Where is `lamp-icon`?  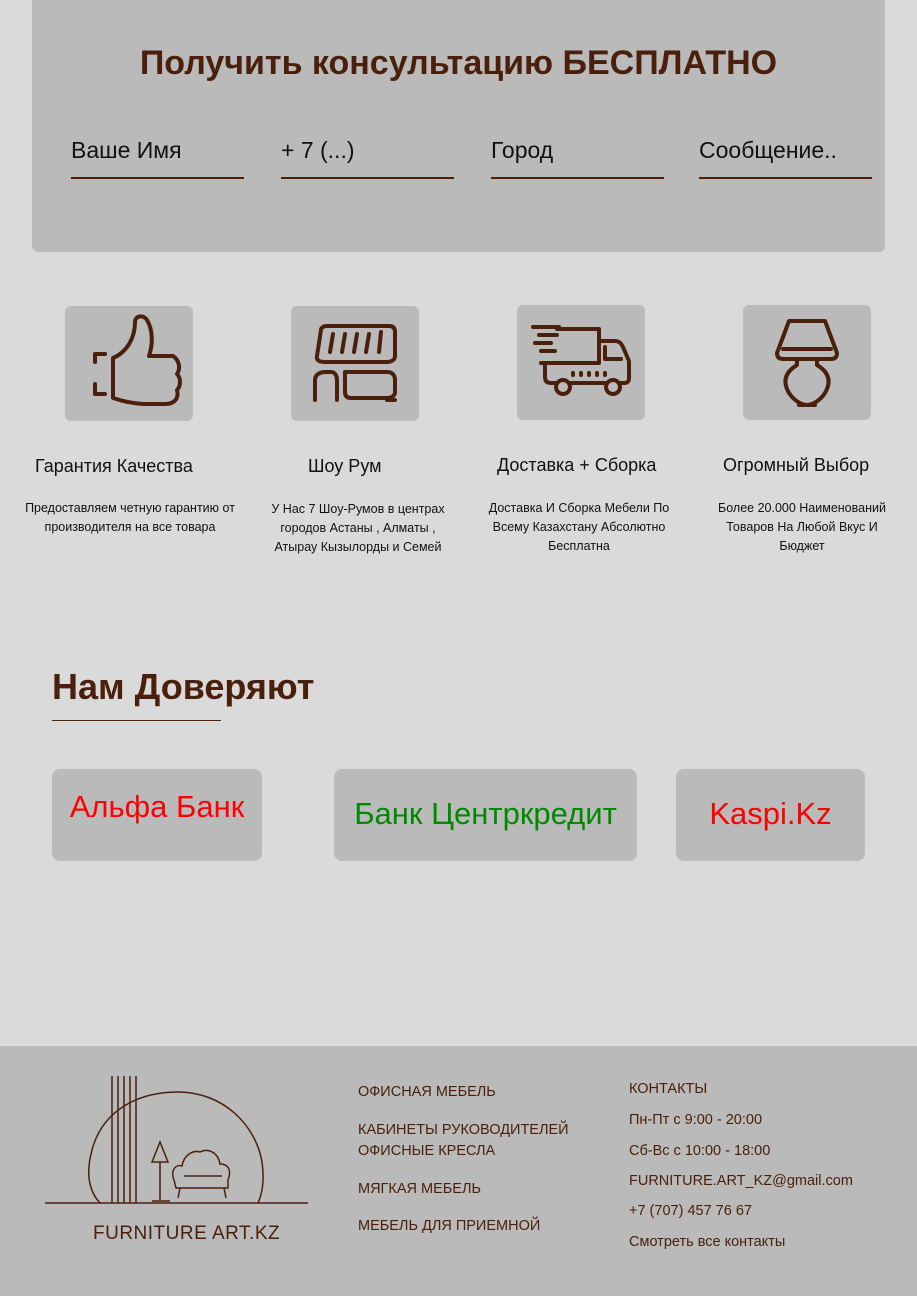 lamp-icon is located at coordinates (807, 362).